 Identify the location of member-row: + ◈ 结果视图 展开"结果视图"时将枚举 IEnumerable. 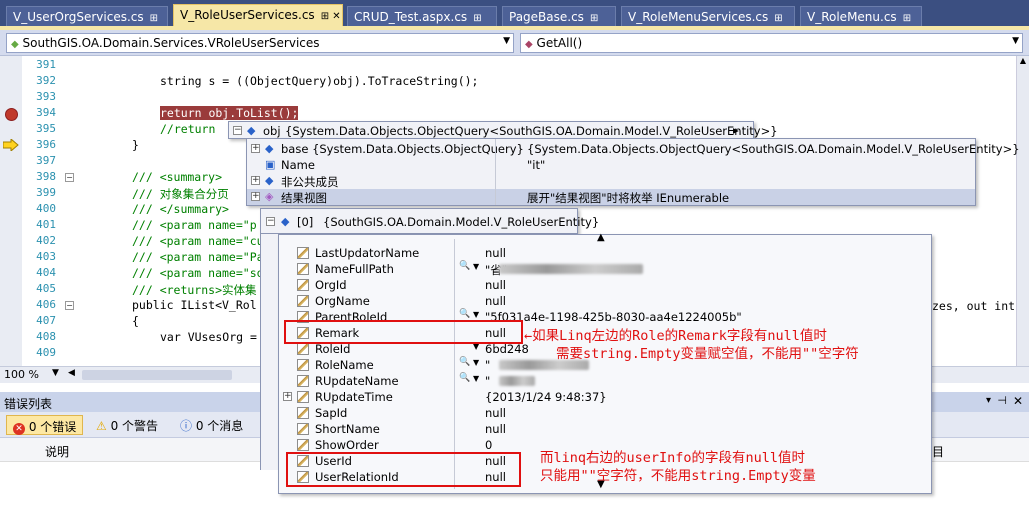
(611, 197).